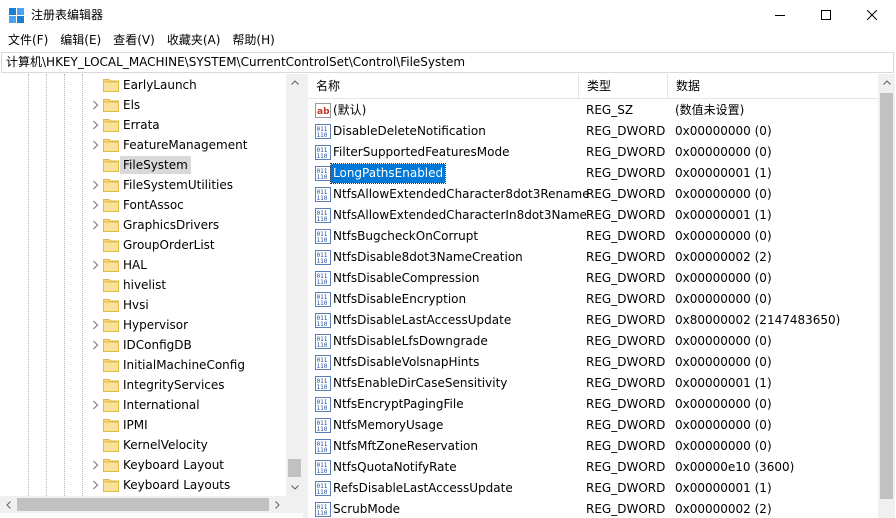 This screenshot has width=896, height=518. I want to click on tree-item: Keyboard Layout, so click(143, 465).